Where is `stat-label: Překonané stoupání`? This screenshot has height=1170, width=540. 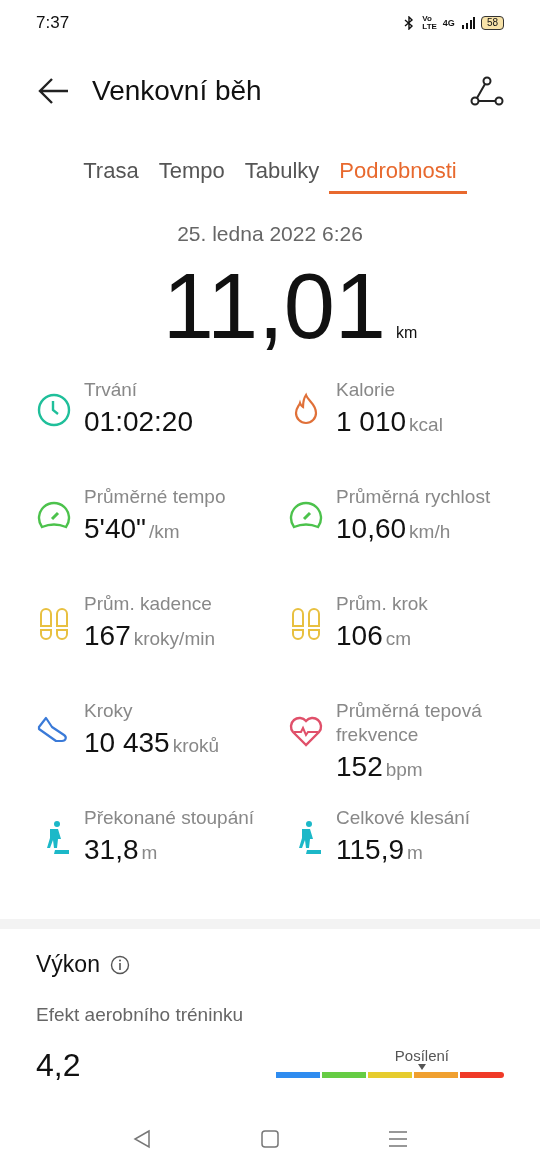 stat-label: Překonané stoupání is located at coordinates (169, 818).